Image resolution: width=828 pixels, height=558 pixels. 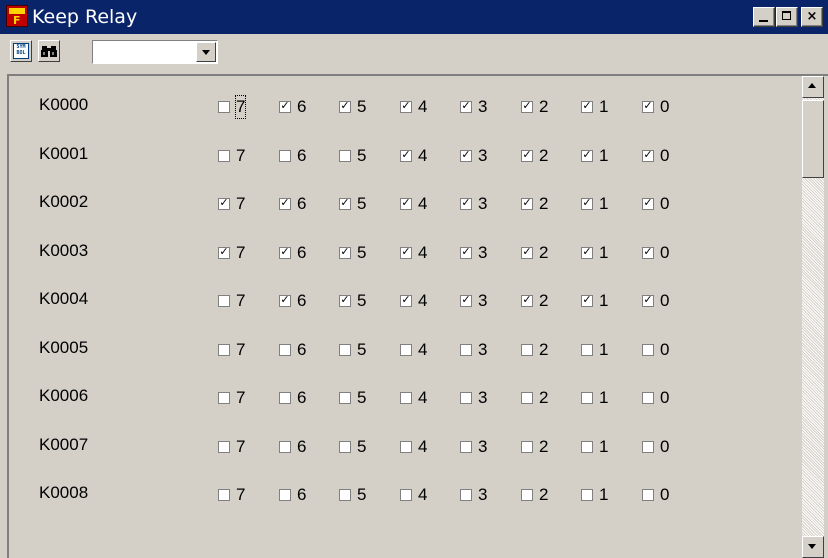 I want to click on vertical-scrollbar, so click(x=813, y=317).